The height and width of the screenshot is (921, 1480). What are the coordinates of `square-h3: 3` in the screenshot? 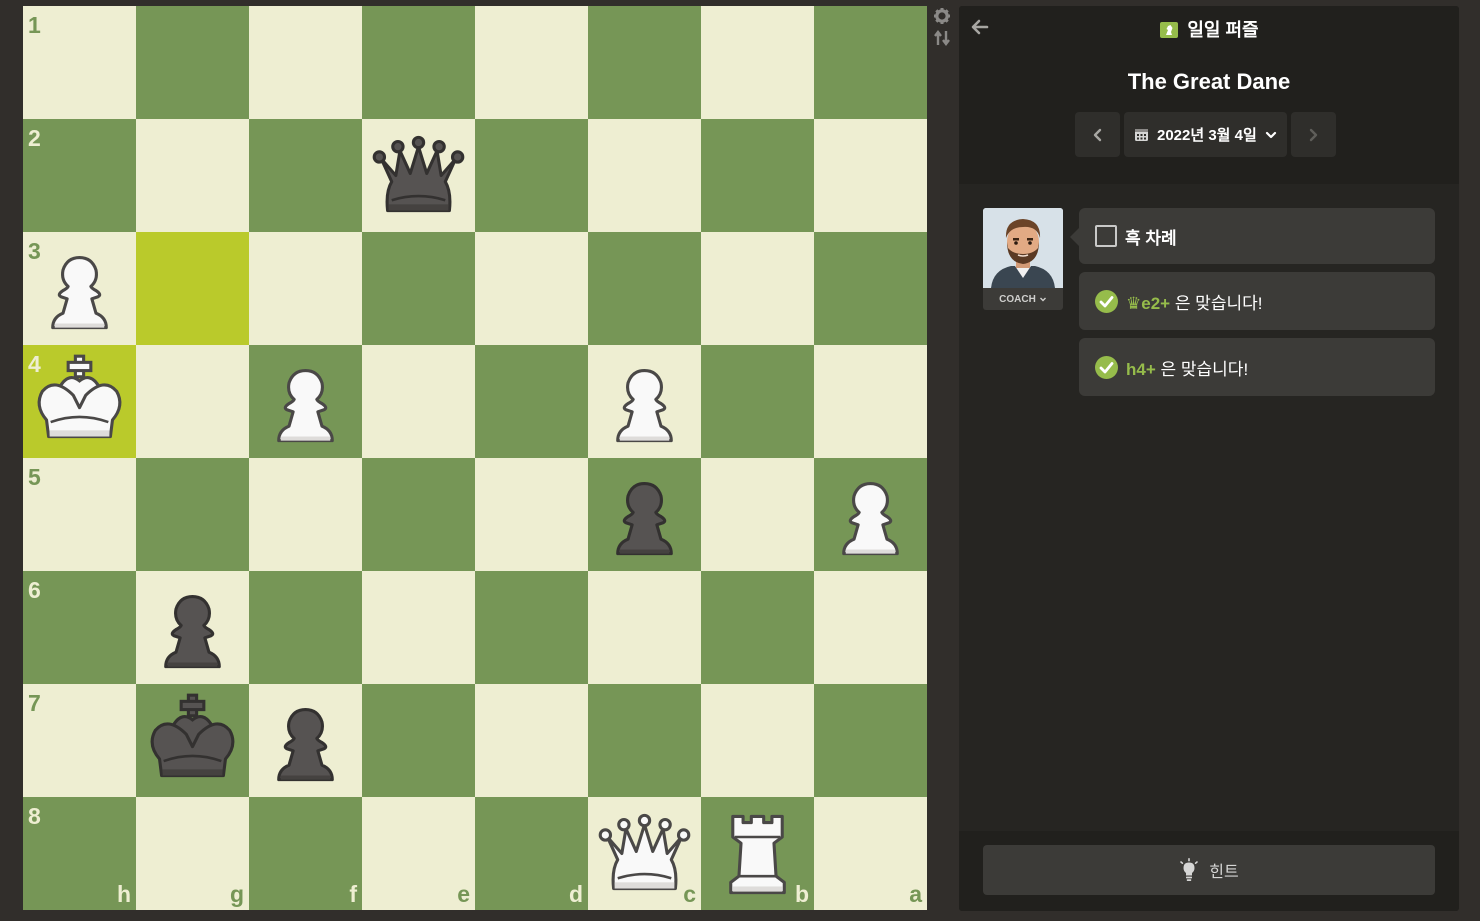 It's located at (79, 288).